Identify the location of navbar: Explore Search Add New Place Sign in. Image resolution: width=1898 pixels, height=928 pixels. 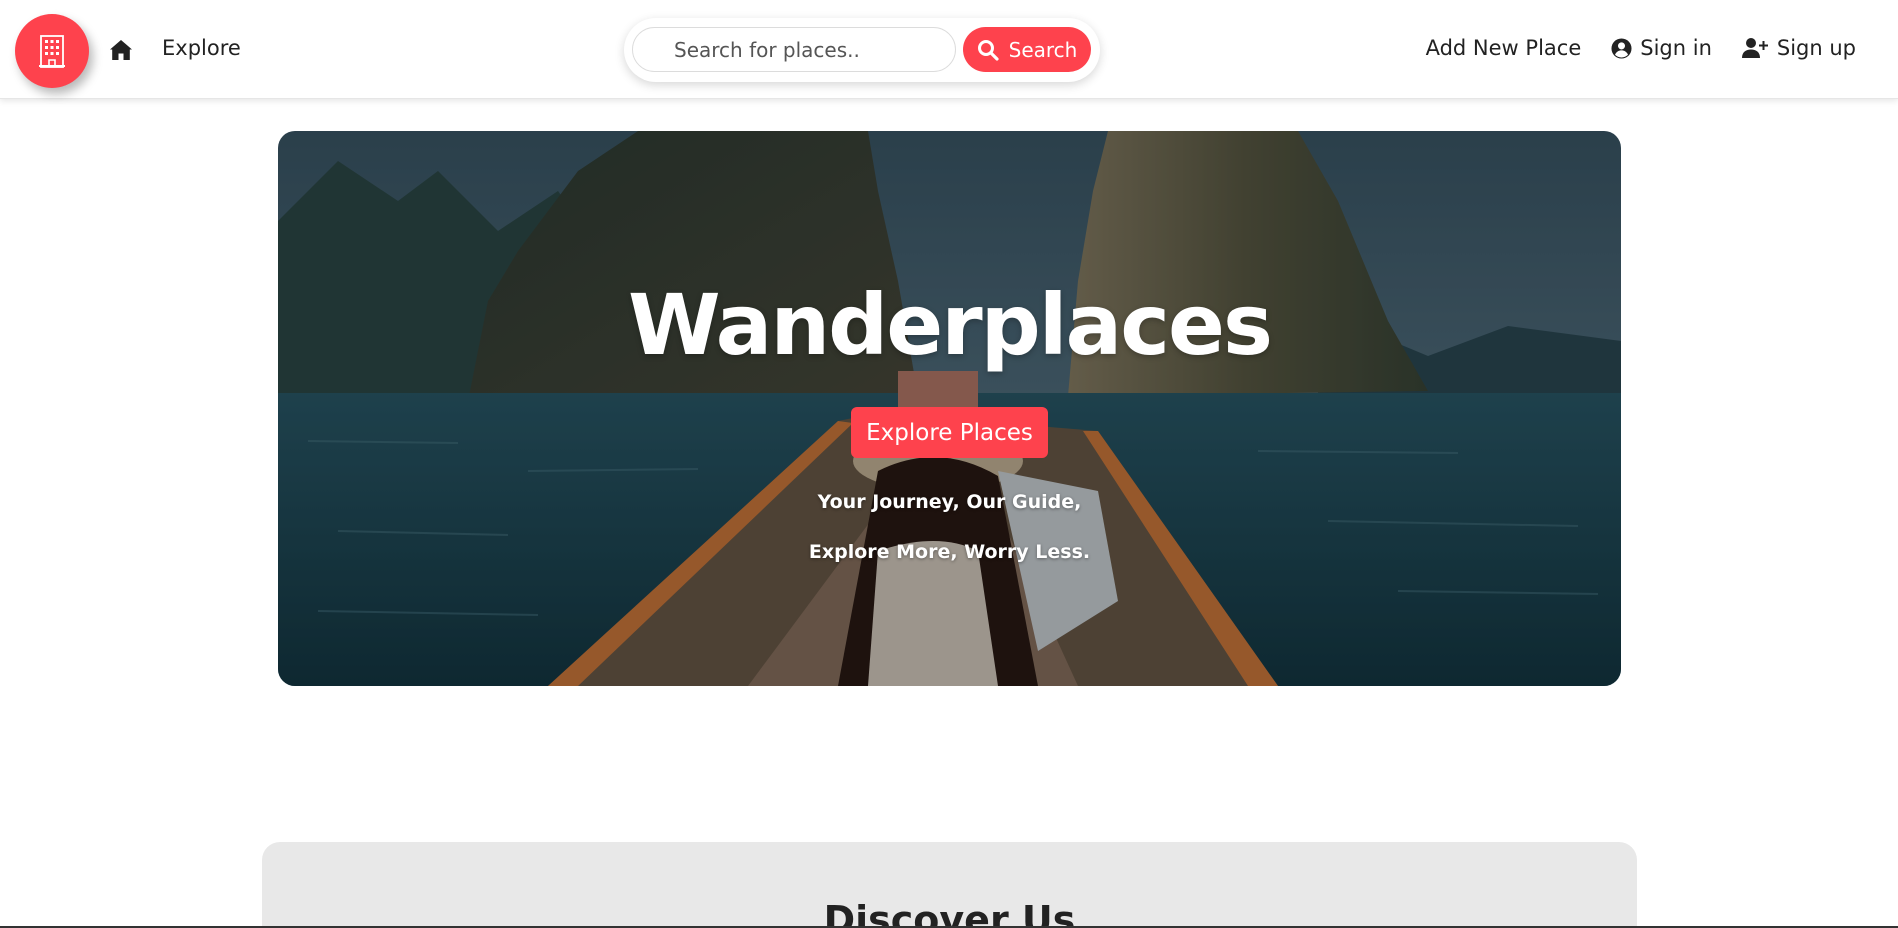
(949, 49).